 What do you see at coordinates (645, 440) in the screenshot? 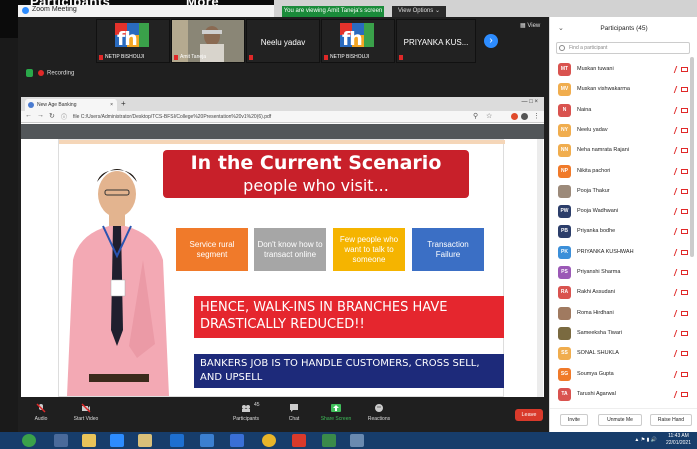
I see `system-tray: ▲ ⚑ ▮ 🔊` at bounding box center [645, 440].